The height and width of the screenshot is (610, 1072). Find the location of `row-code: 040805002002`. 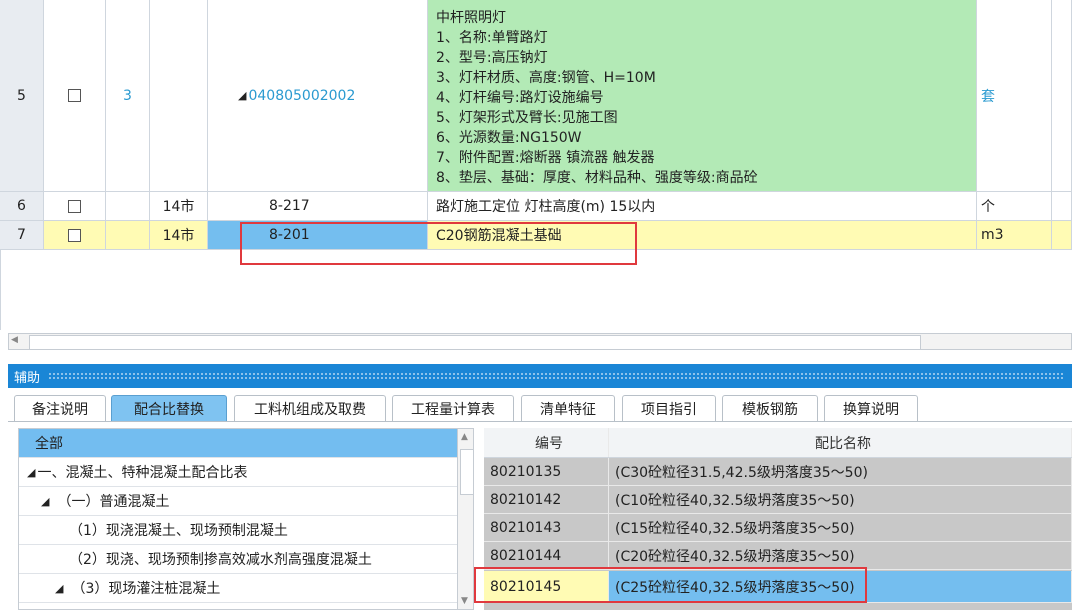

row-code: 040805002002 is located at coordinates (302, 95).